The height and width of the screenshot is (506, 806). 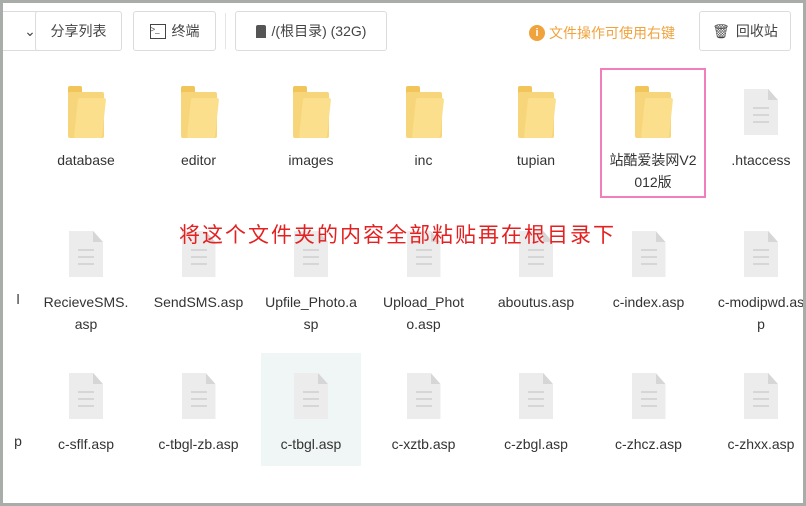 I want to click on file-name: c-sflf.asp, so click(x=85, y=444).